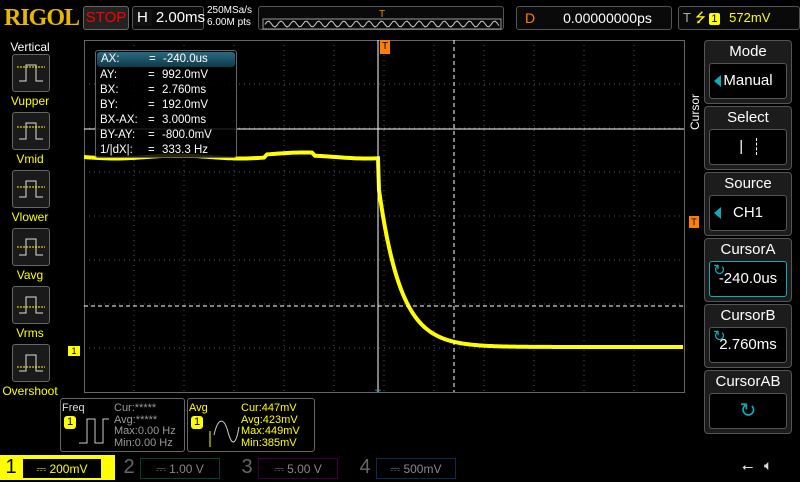 The width and height of the screenshot is (800, 482). What do you see at coordinates (109, 105) in the screenshot?
I see `cursor-key: BY:` at bounding box center [109, 105].